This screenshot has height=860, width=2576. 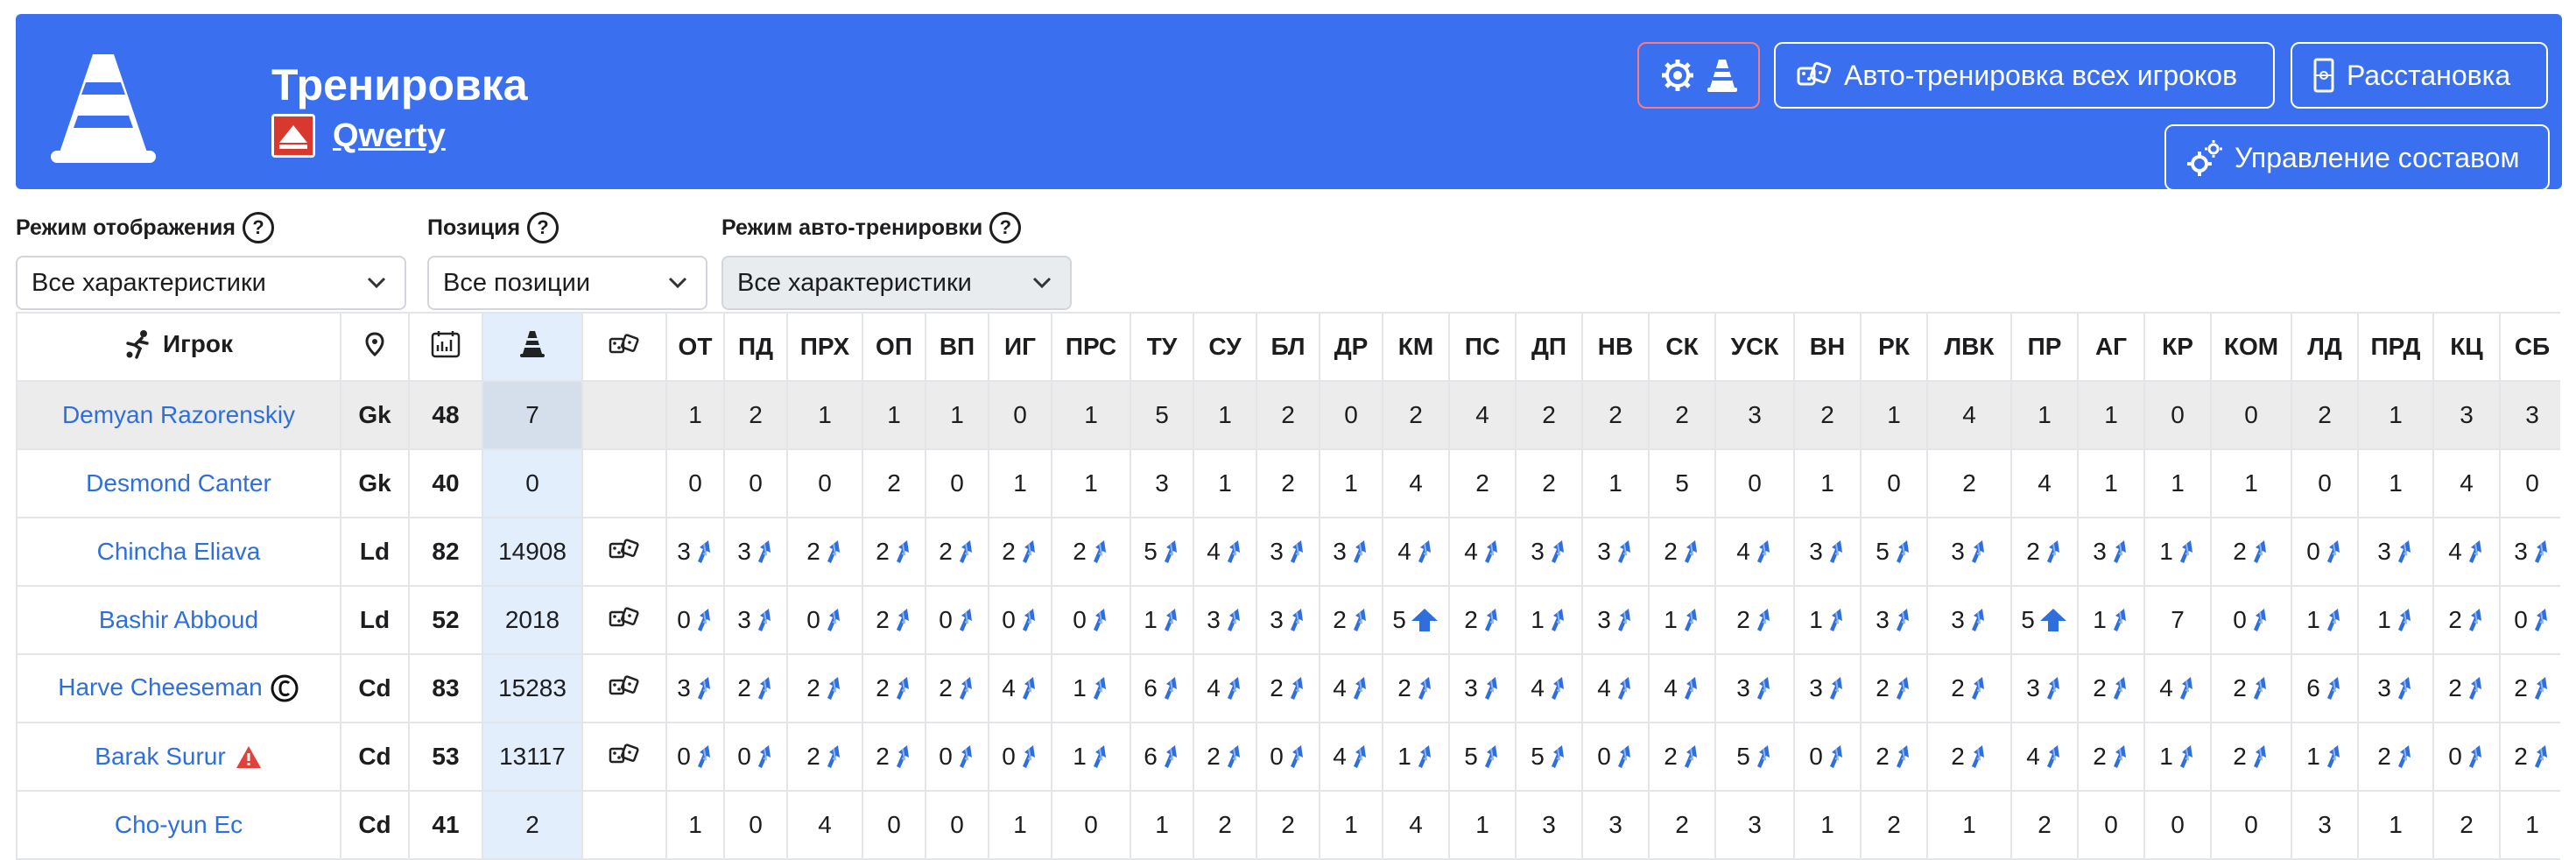 I want to click on player-name-link: Desmond Canter, so click(x=178, y=483).